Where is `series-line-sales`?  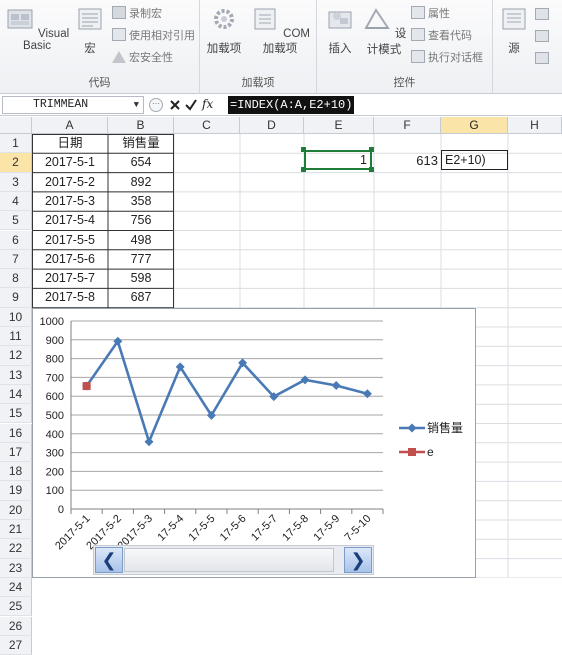 series-line-sales is located at coordinates (226, 391).